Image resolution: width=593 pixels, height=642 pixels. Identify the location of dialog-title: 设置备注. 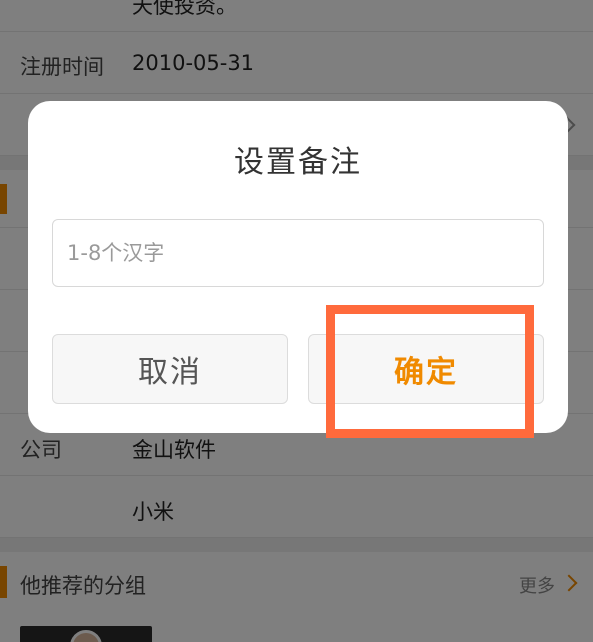
(298, 162).